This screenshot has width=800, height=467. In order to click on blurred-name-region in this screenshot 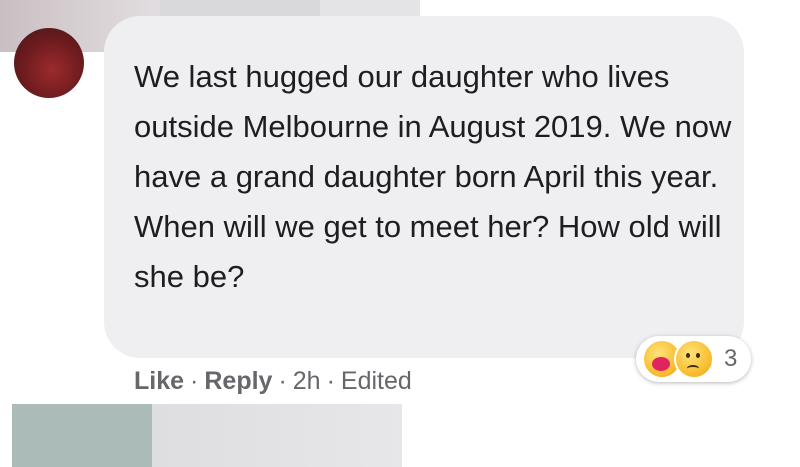, I will do `click(277, 435)`.